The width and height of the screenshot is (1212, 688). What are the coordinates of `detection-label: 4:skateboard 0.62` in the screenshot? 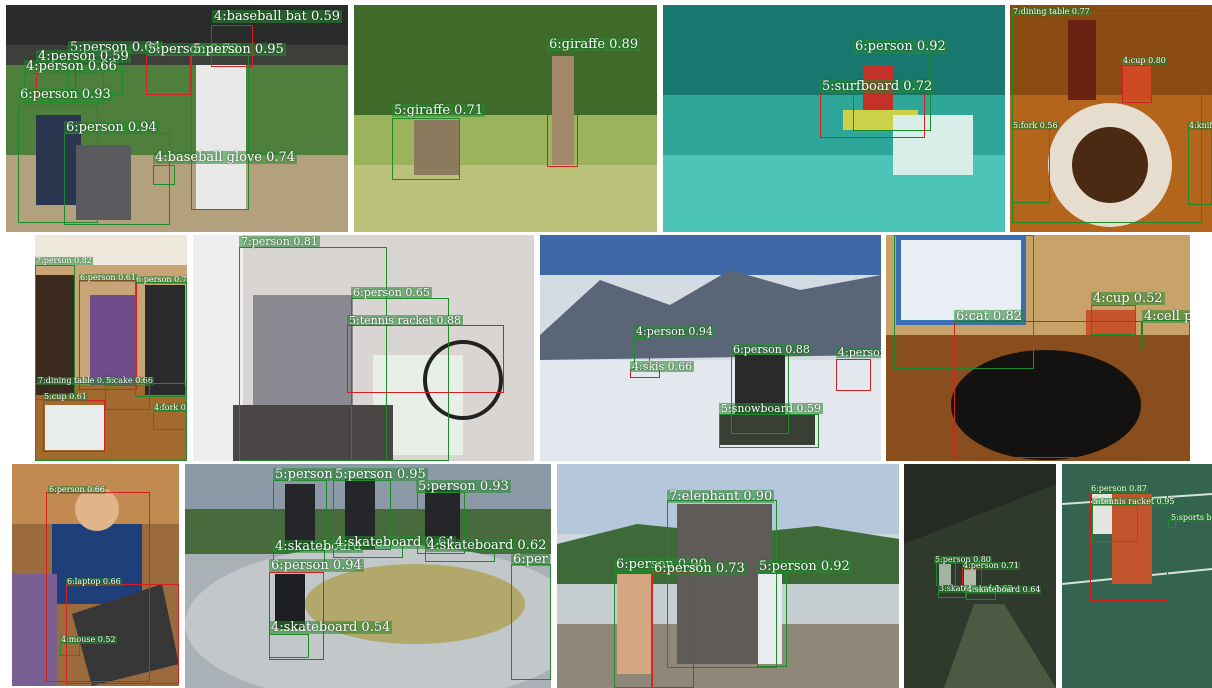 It's located at (487, 545).